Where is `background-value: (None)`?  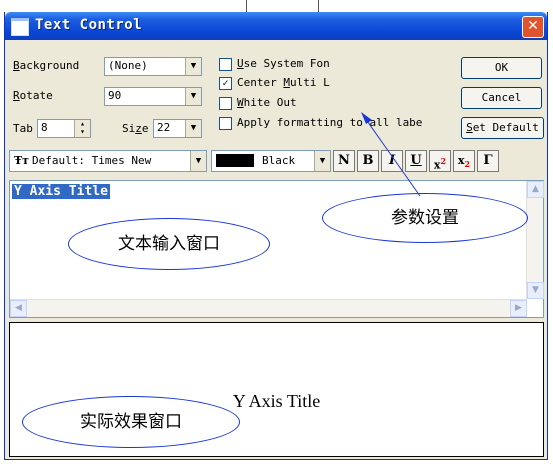
background-value: (None) is located at coordinates (128, 65).